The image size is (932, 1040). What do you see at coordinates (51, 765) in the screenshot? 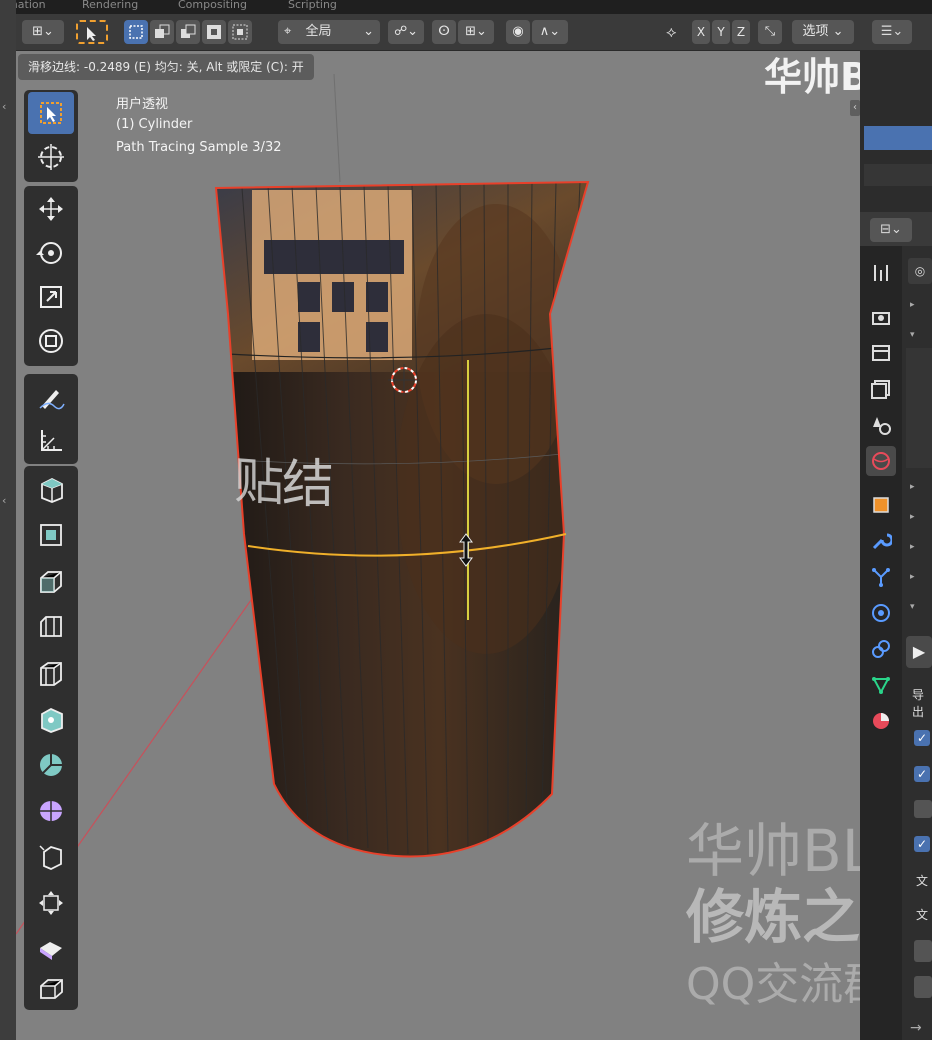
I see `tool-poly-build` at bounding box center [51, 765].